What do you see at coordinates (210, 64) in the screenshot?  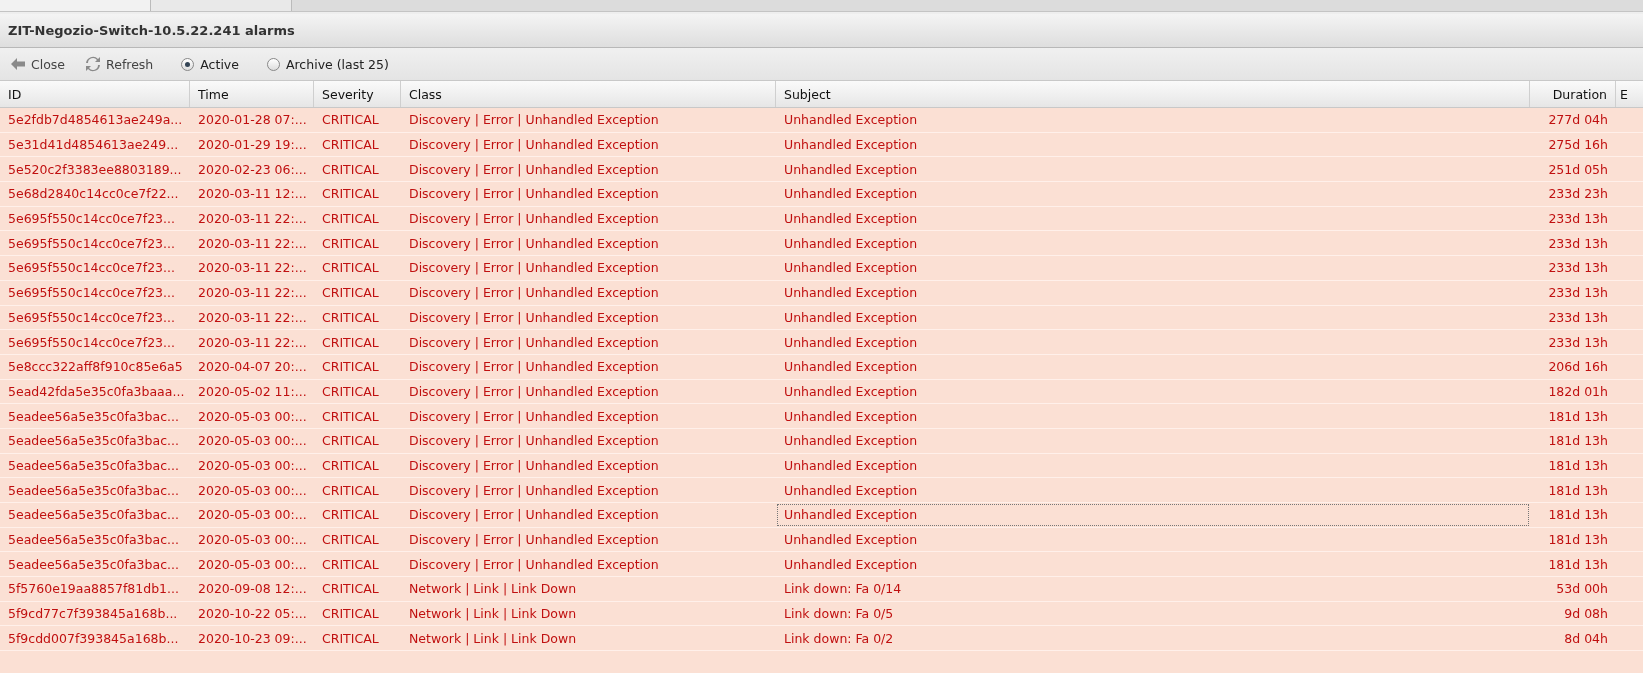 I see `radio-option: Active` at bounding box center [210, 64].